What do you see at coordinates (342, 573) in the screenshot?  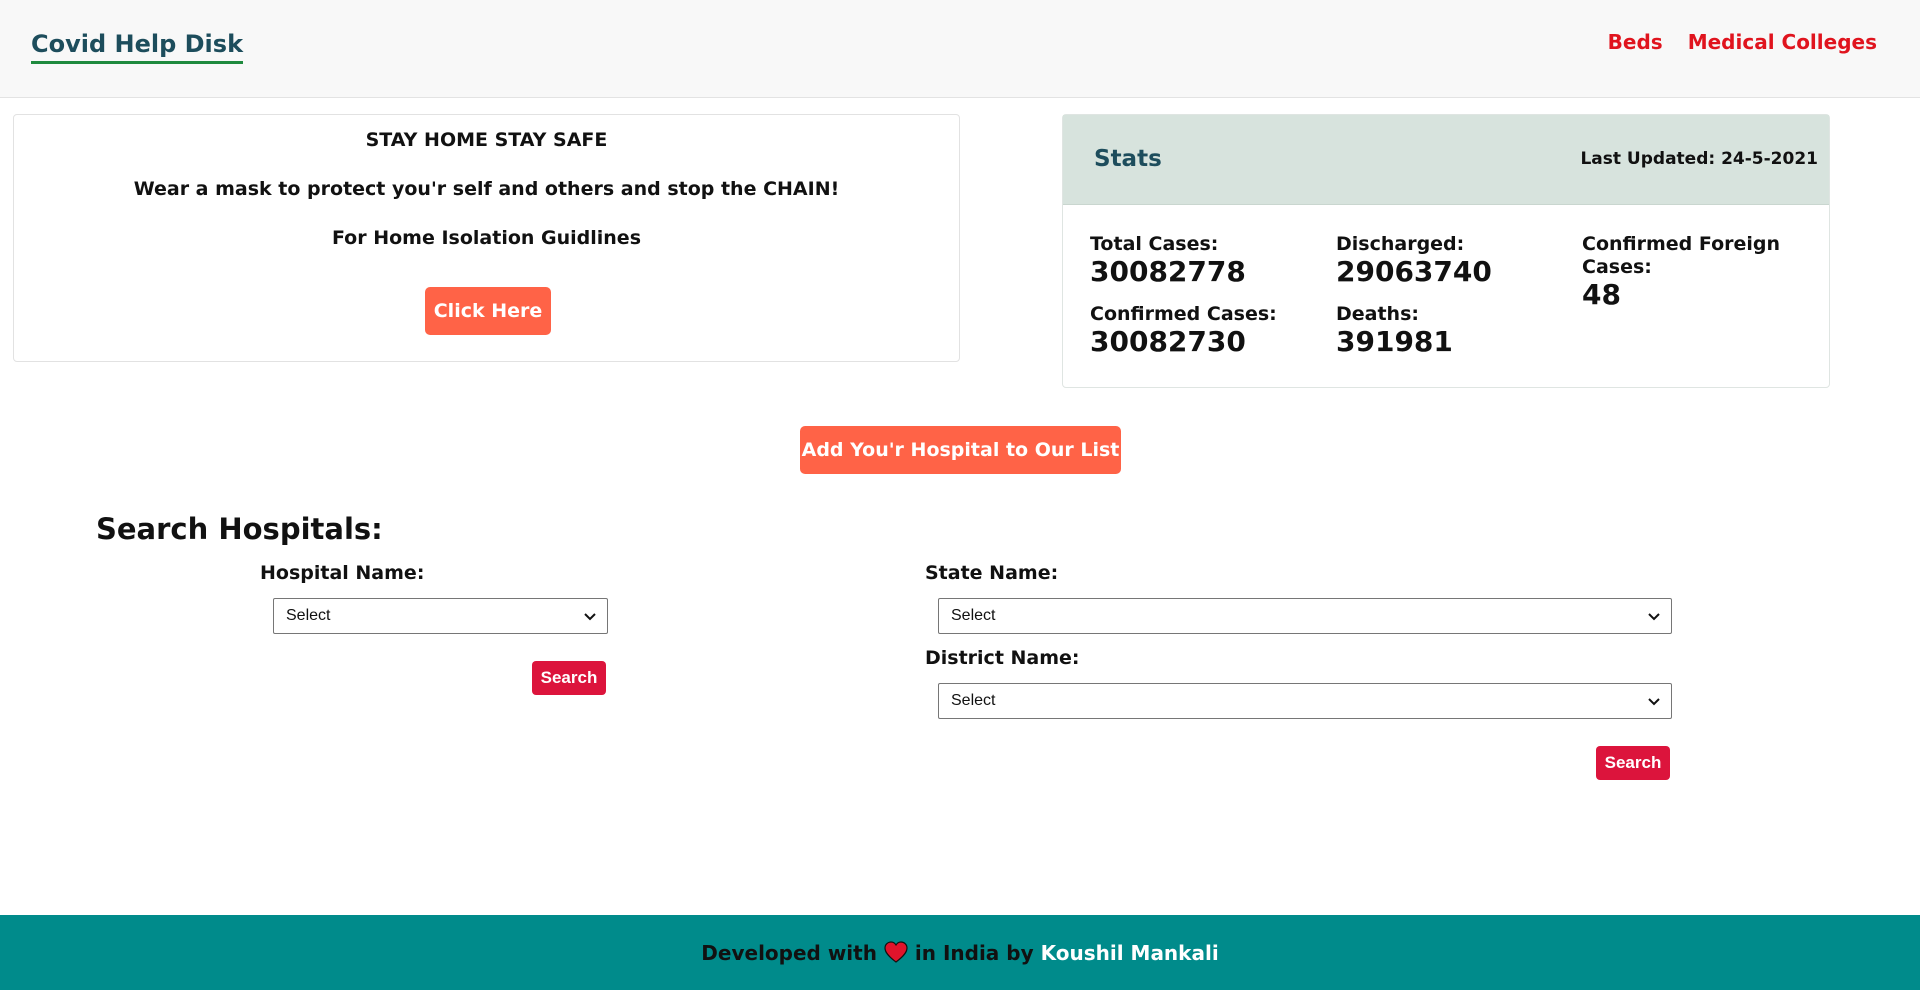 I see `hospital-name-label: Hospital Name:` at bounding box center [342, 573].